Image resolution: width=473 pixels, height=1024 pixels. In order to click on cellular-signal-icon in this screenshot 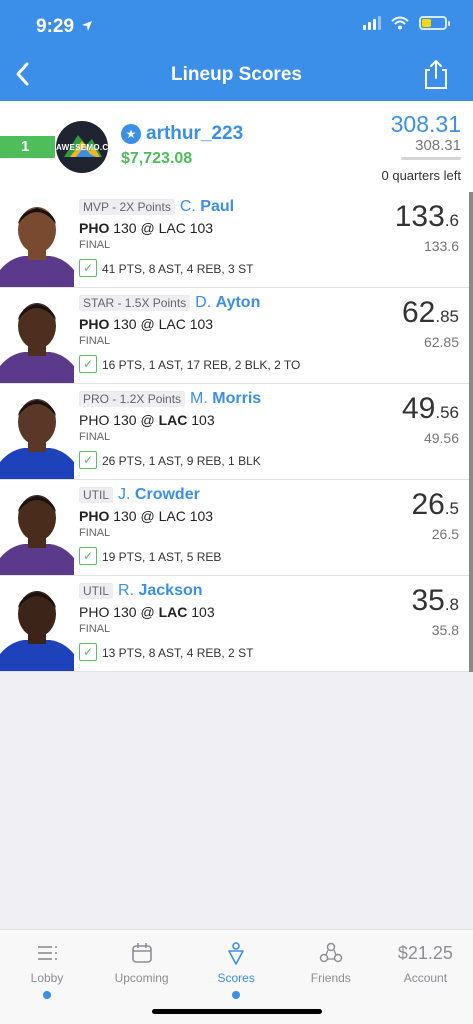, I will do `click(372, 23)`.